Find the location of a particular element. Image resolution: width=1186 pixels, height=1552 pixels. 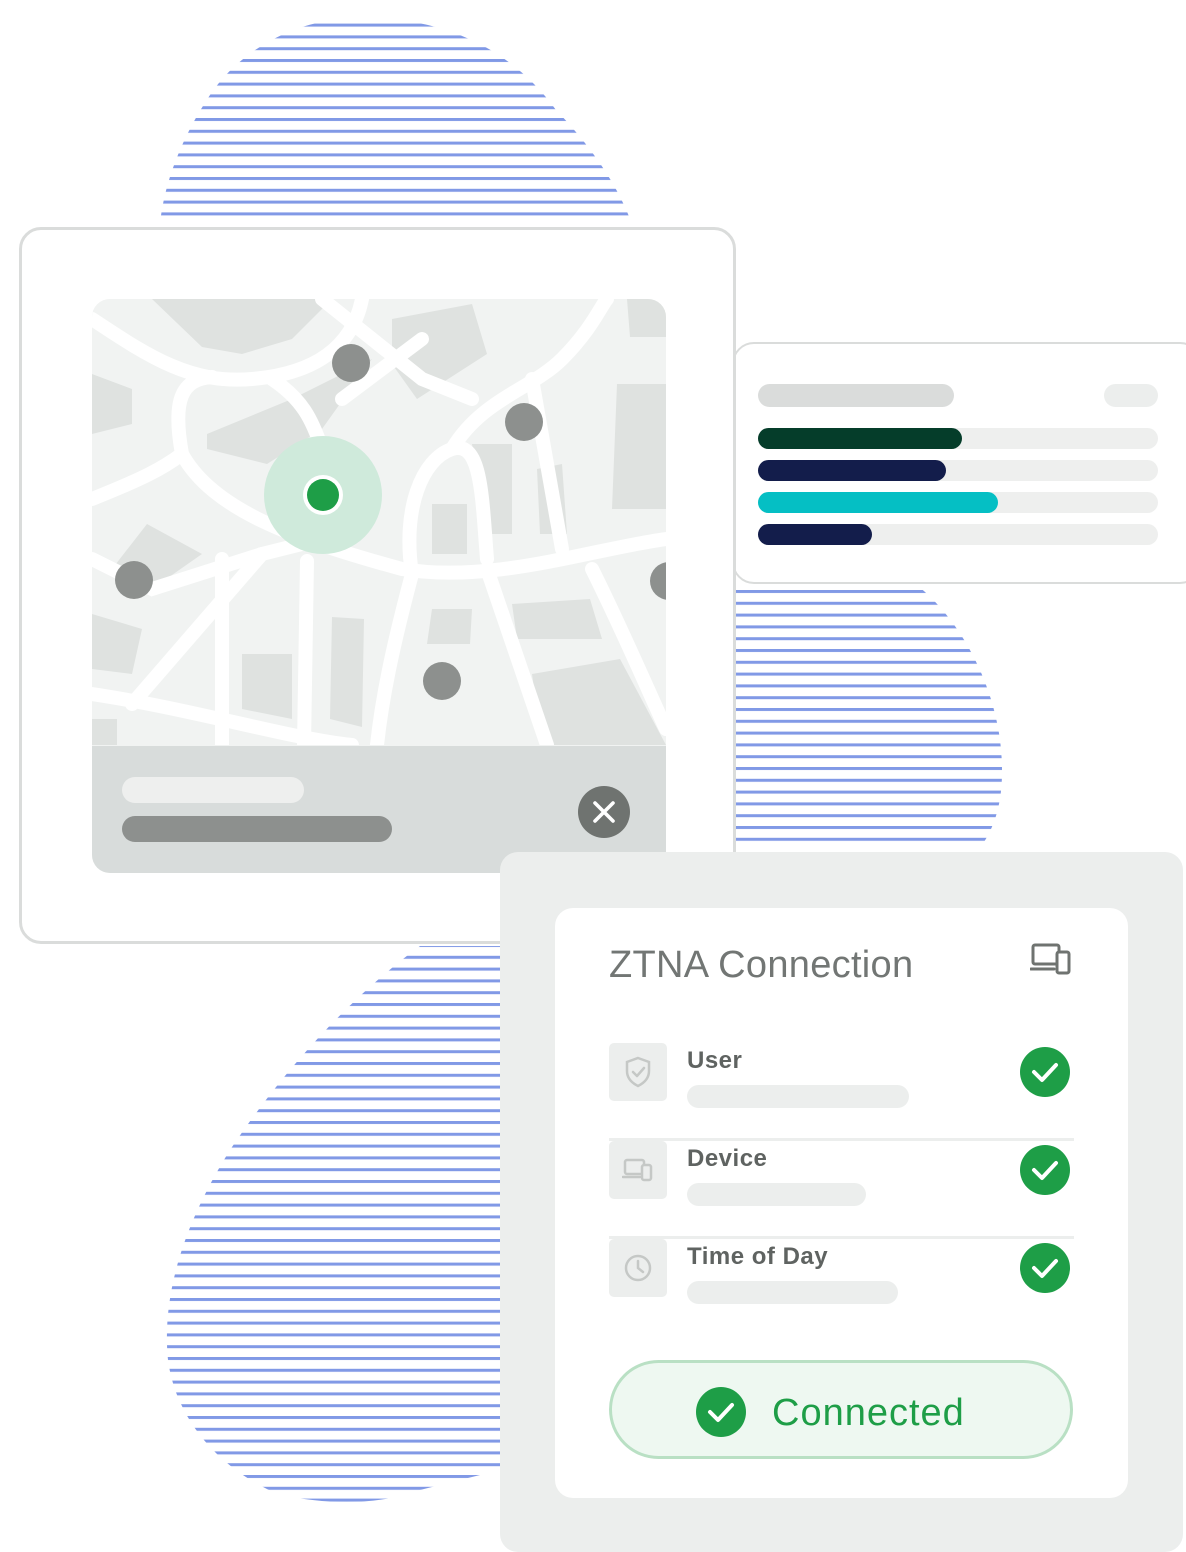

blob-top is located at coordinates (396, 120).